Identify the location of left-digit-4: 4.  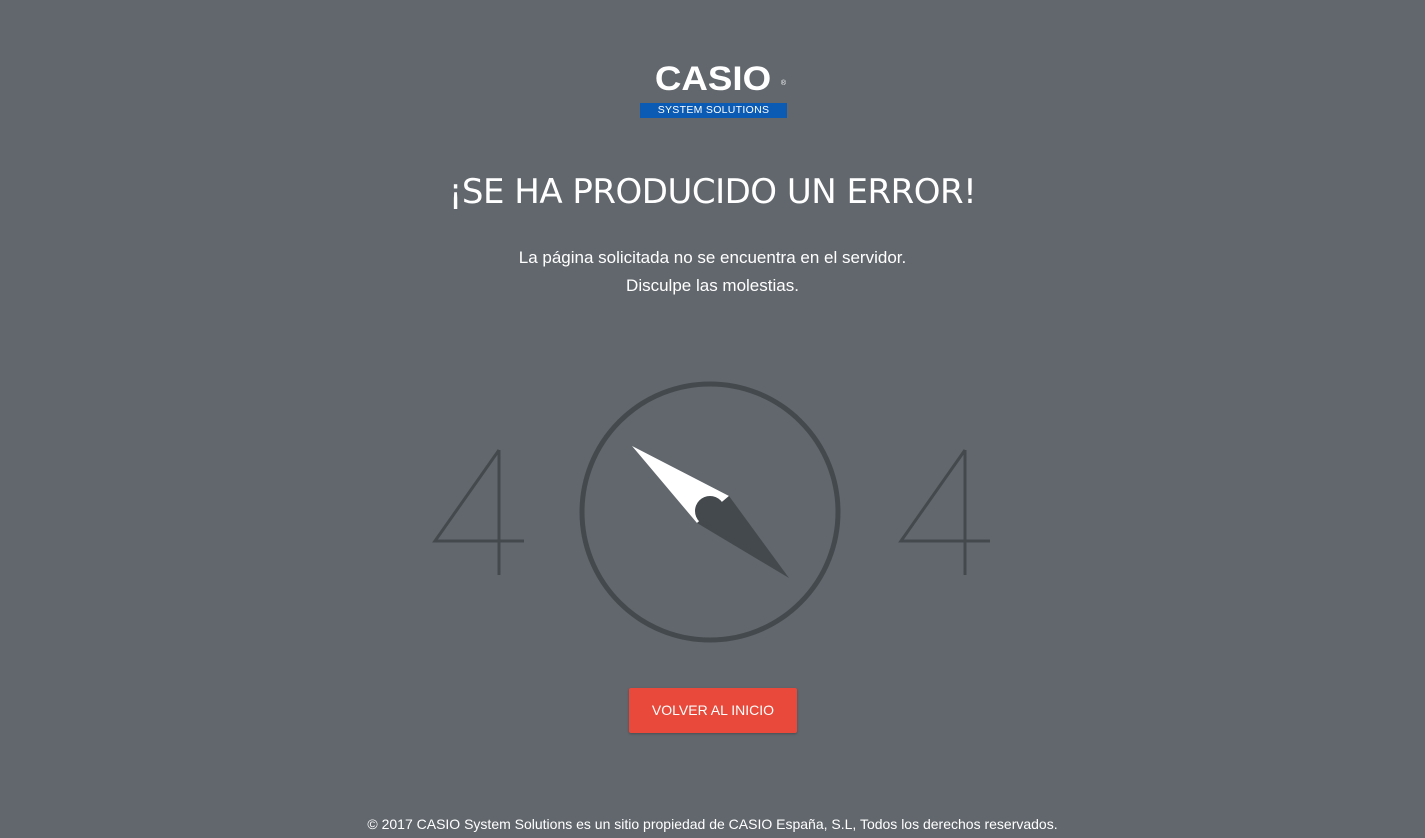
(478, 512).